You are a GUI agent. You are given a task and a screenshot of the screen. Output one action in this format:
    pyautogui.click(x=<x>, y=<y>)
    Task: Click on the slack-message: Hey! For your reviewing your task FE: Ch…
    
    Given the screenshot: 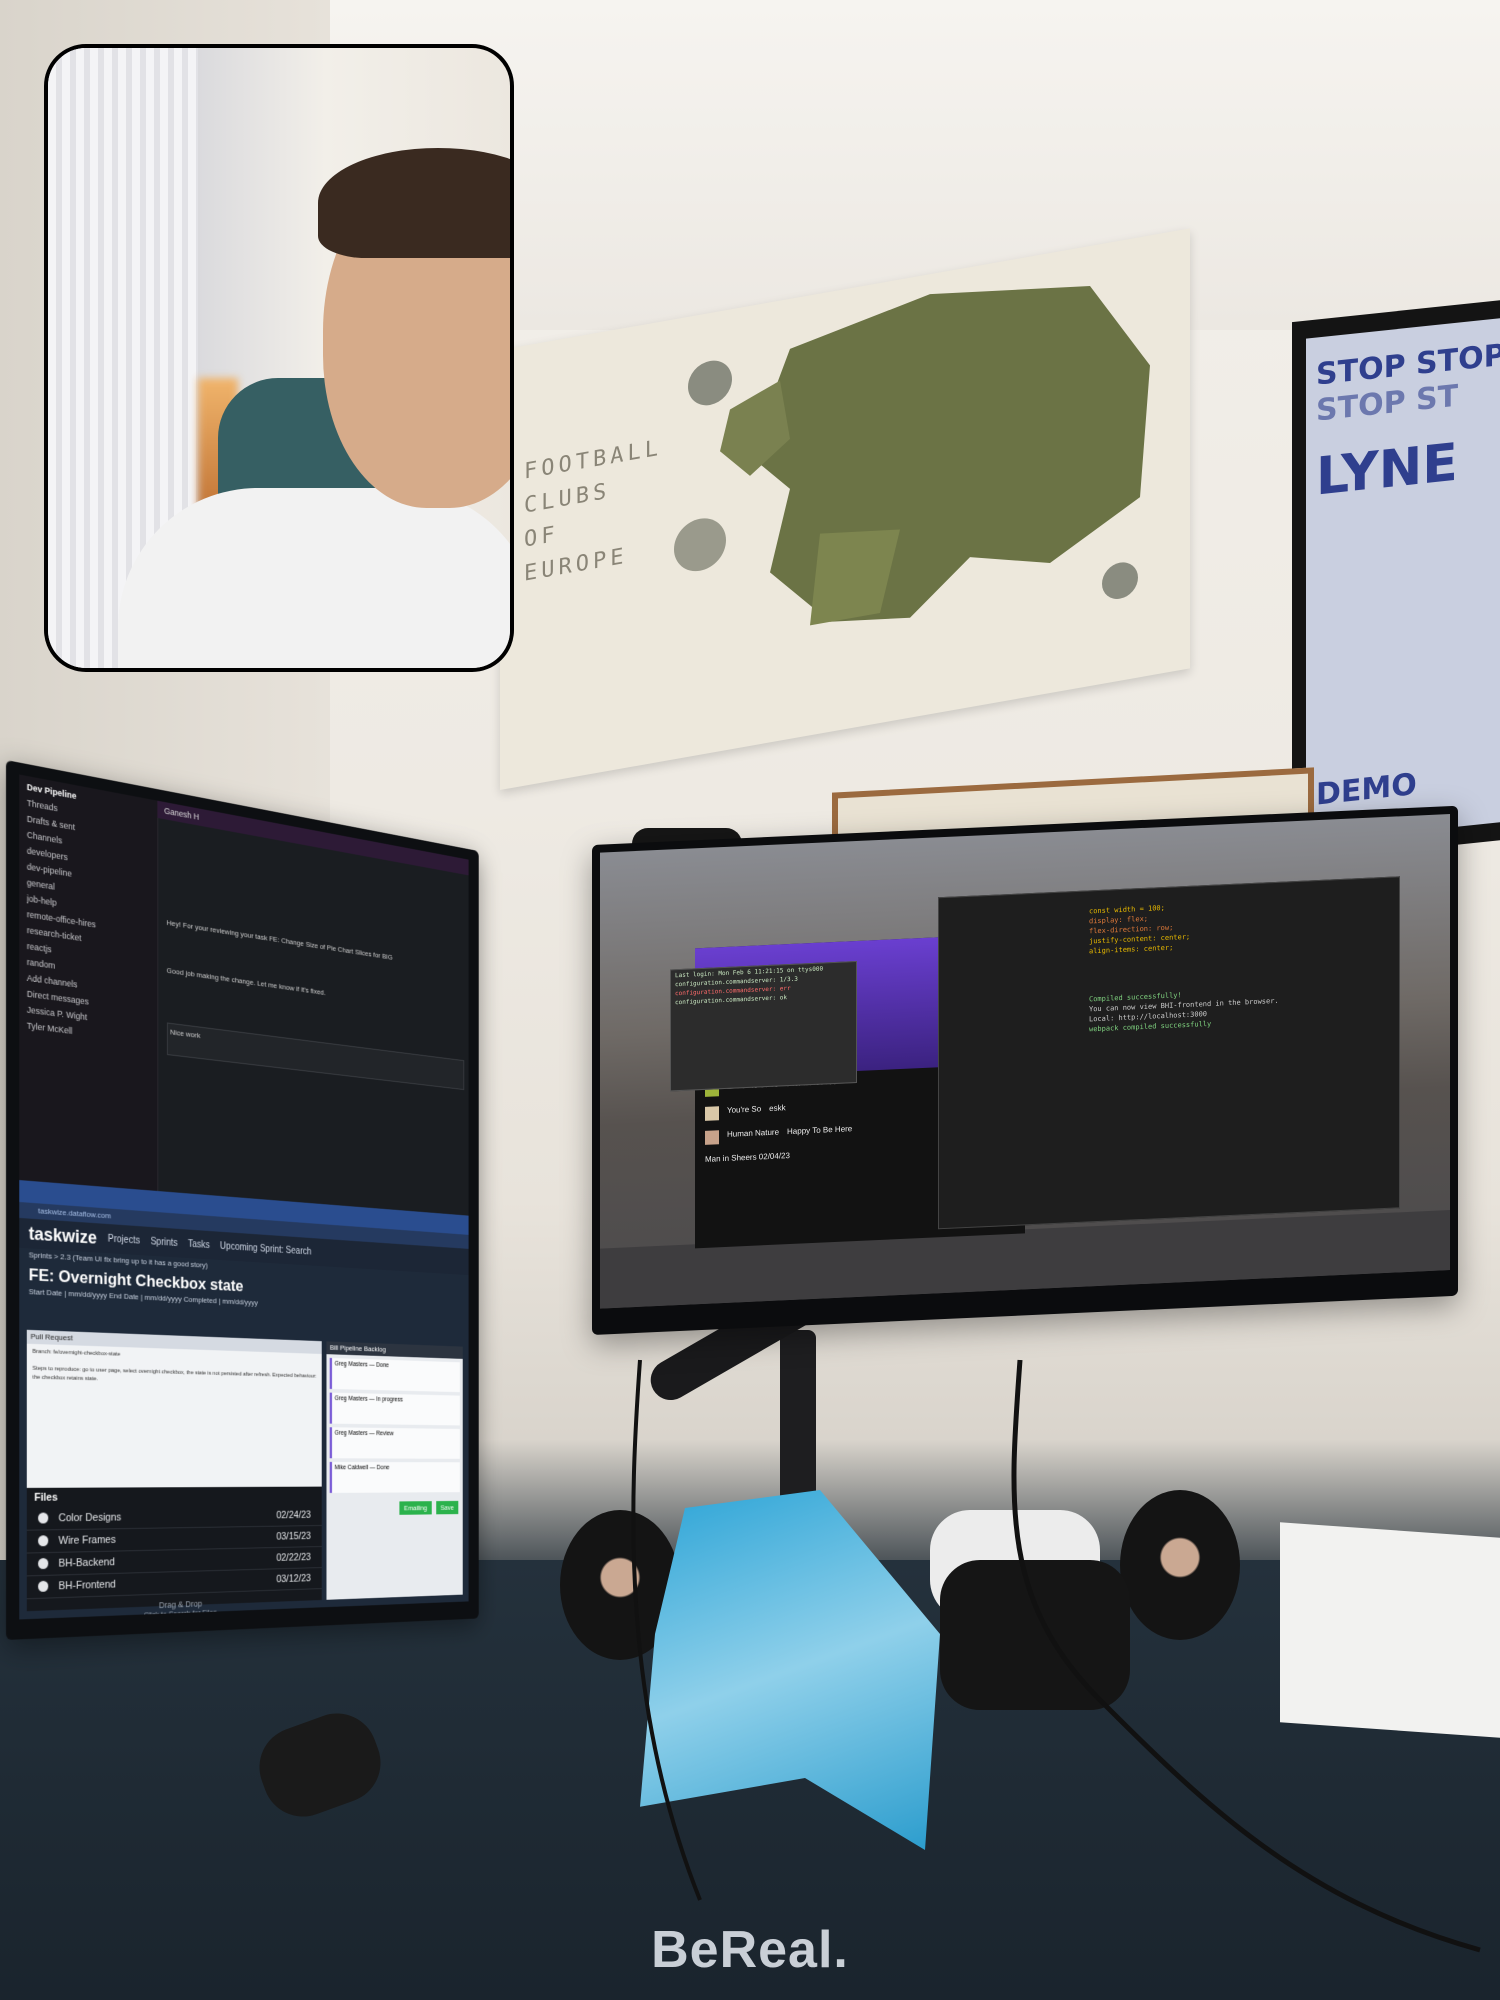 What is the action you would take?
    pyautogui.click(x=279, y=940)
    